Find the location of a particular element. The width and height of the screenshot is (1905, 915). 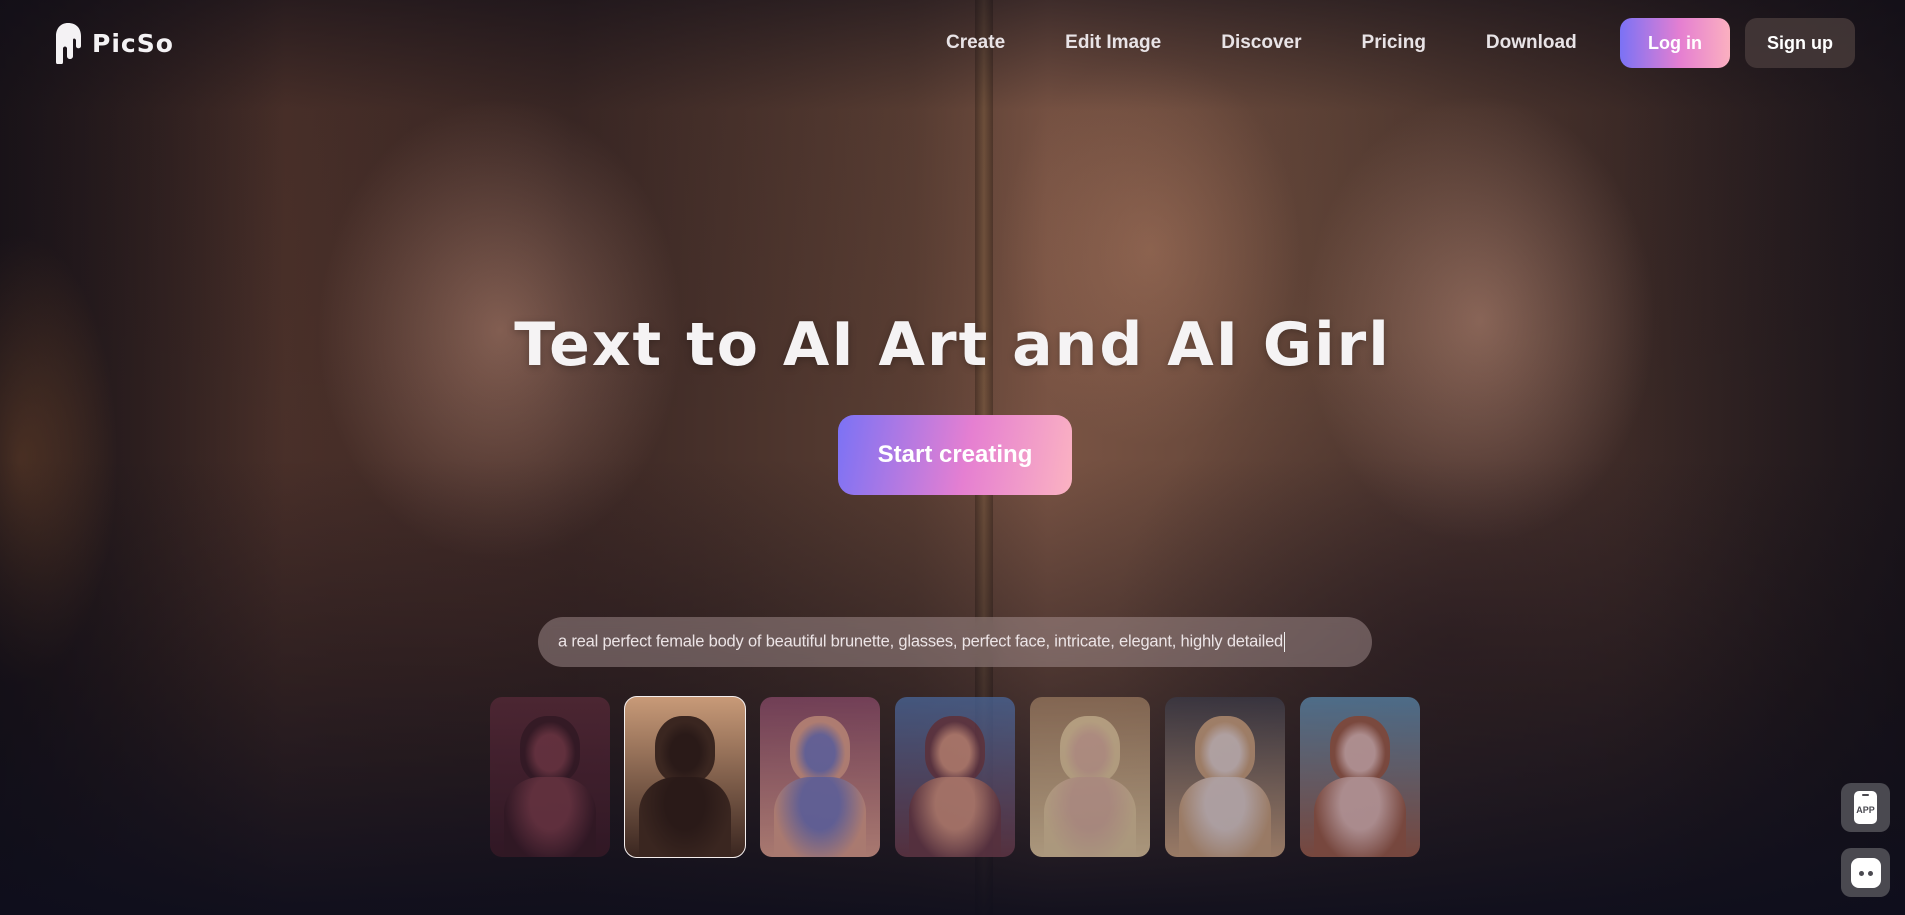

nav-download: Download is located at coordinates (1531, 43).